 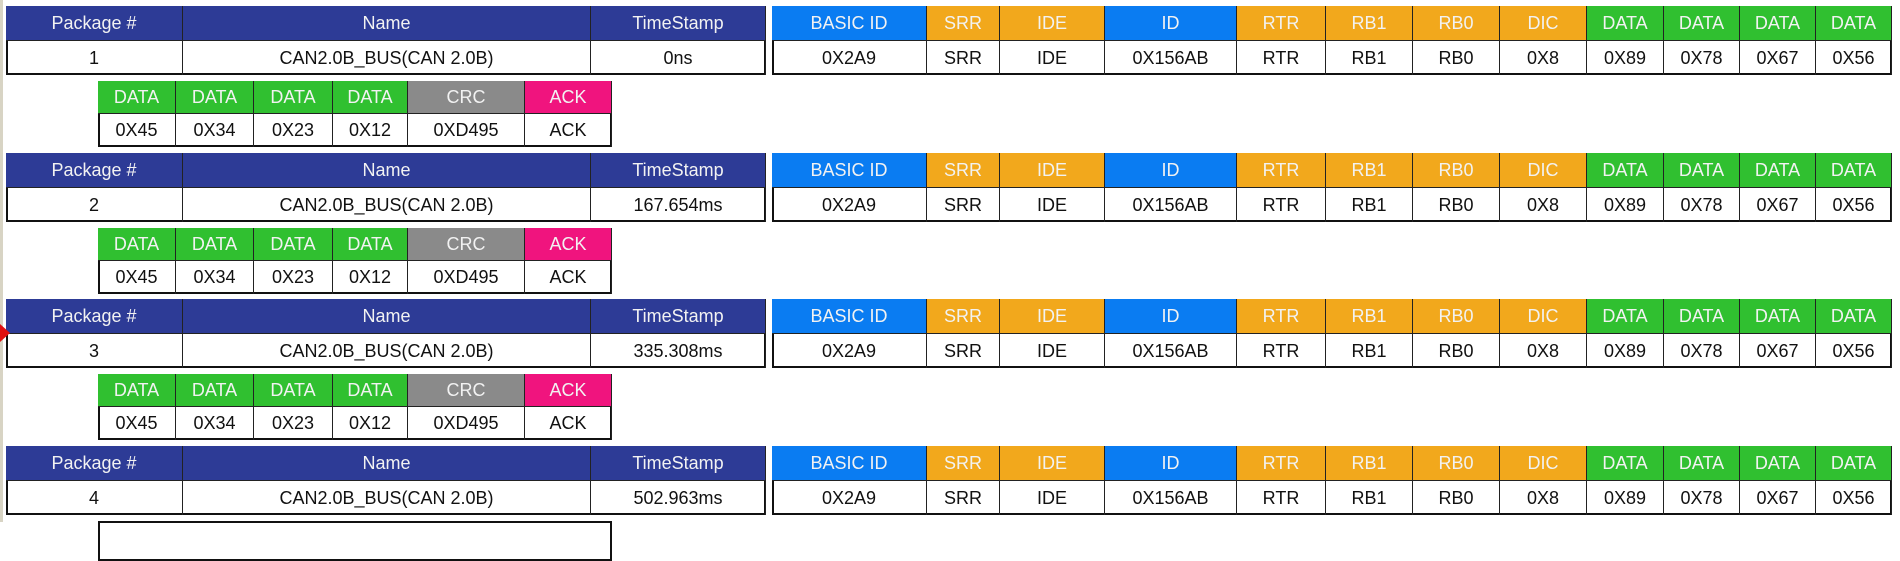 What do you see at coordinates (678, 463) in the screenshot?
I see `column-header: TimeStamp` at bounding box center [678, 463].